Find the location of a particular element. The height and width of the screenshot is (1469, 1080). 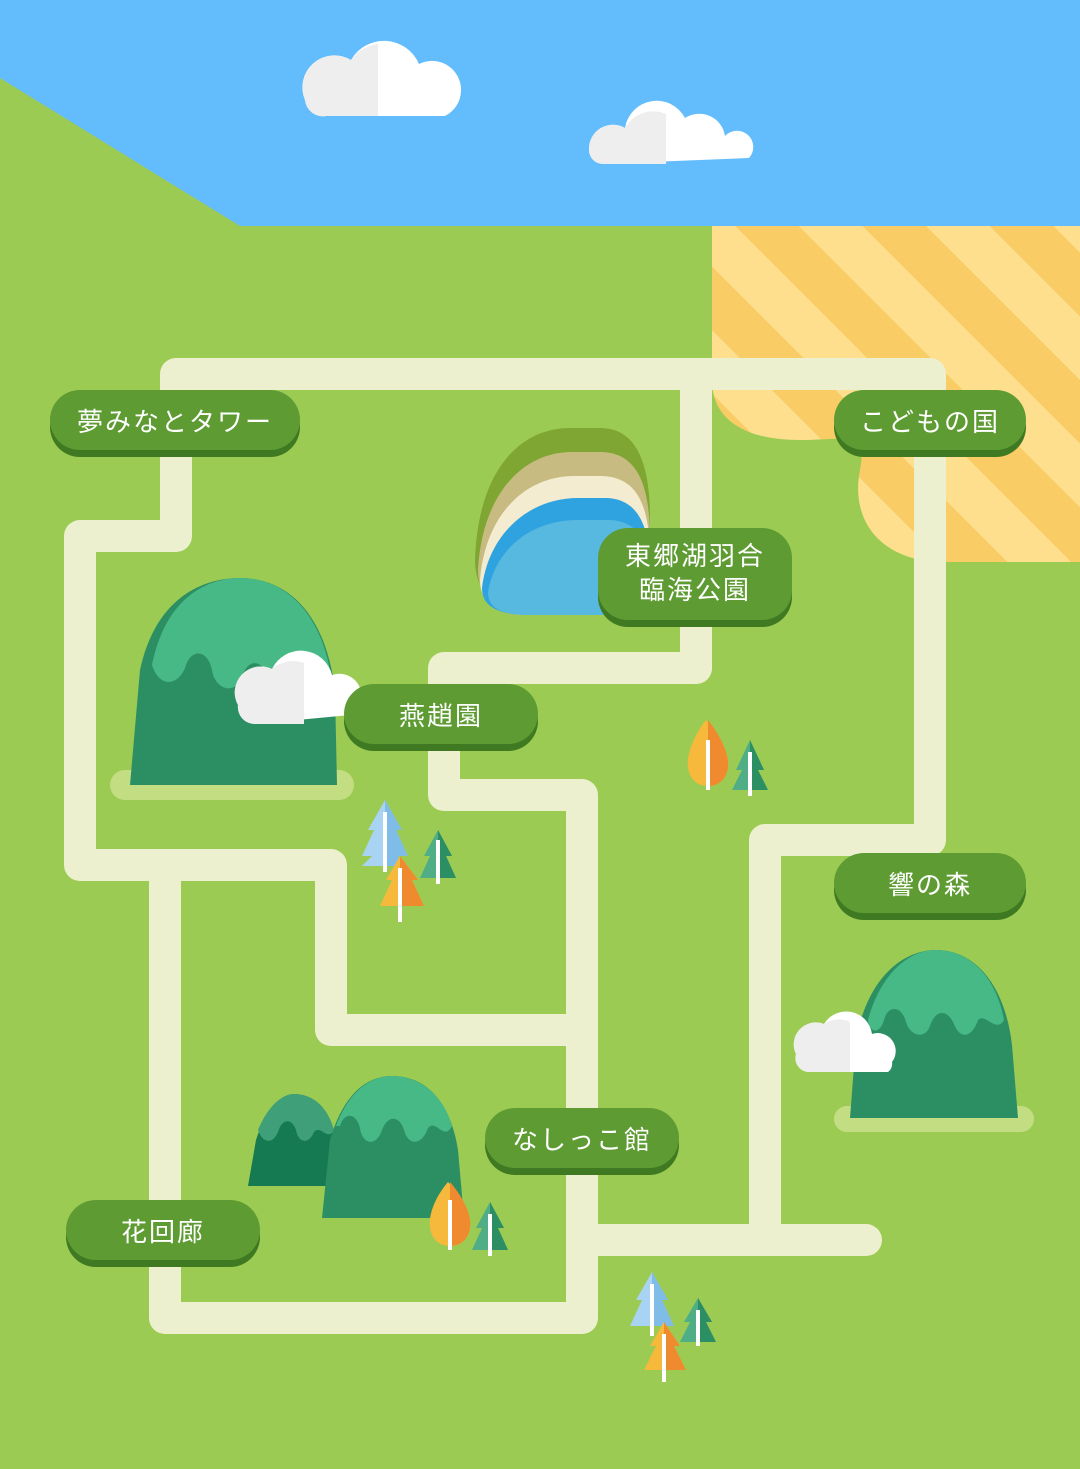

label-hibiki-no-mori: 響の森 is located at coordinates (930, 883).